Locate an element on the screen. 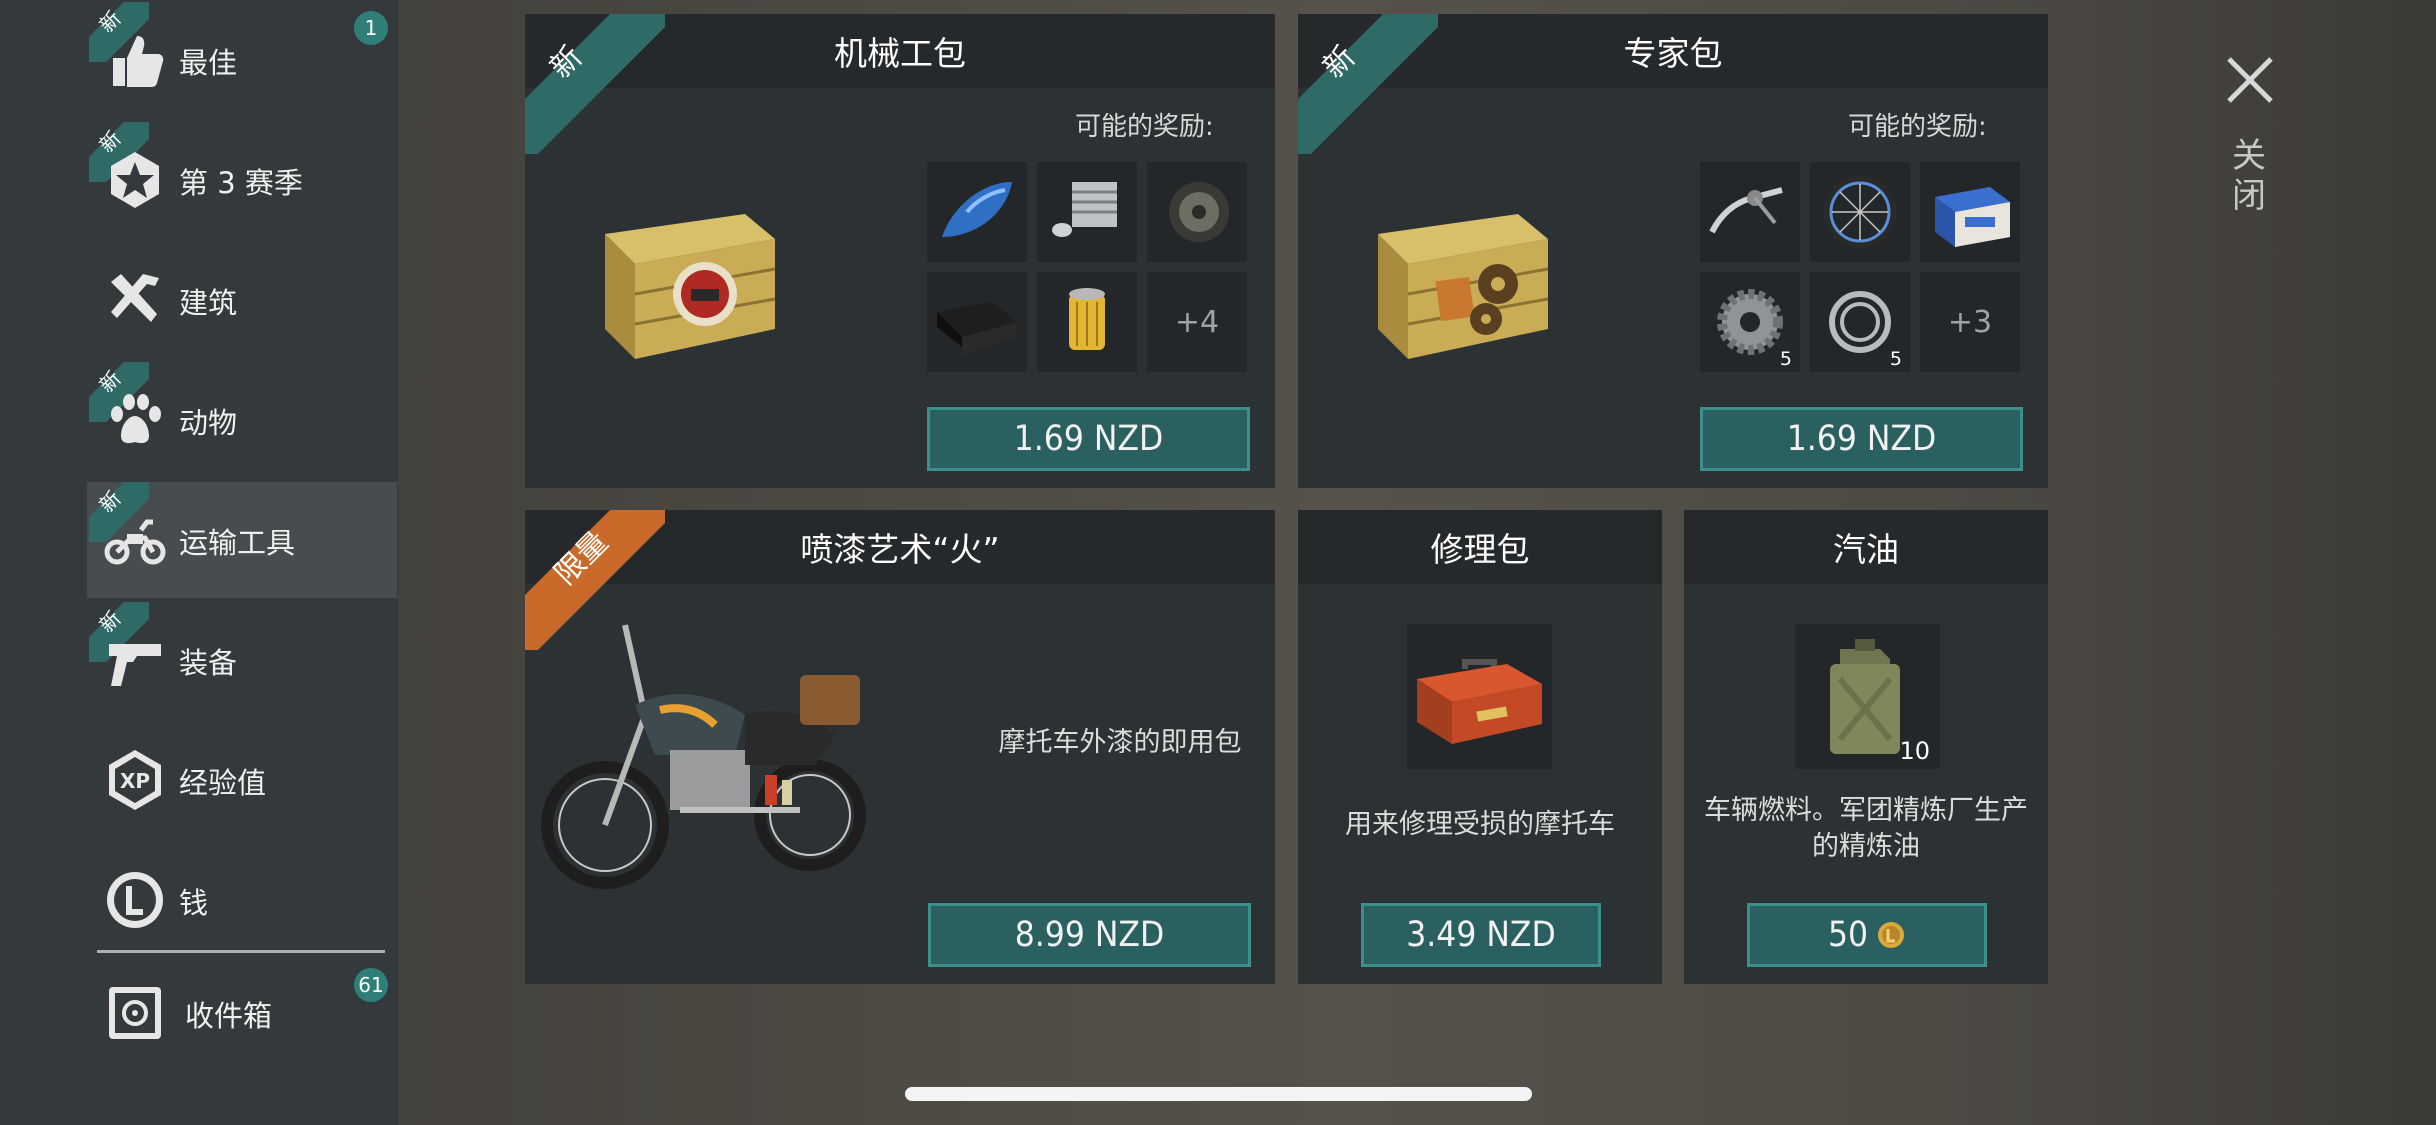 The width and height of the screenshot is (2436, 1125). repair-kit-card: 修理包 用来修理受损的摩托车 3.49 NZD is located at coordinates (1480, 747).